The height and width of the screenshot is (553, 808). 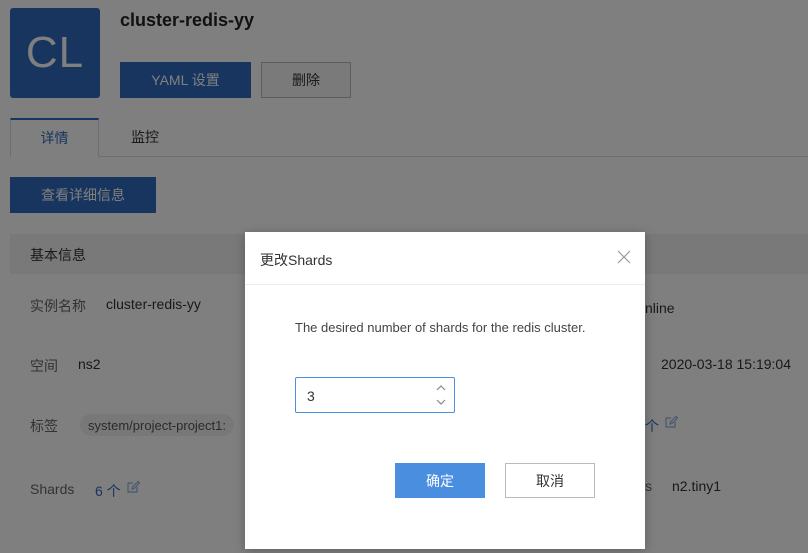 What do you see at coordinates (550, 480) in the screenshot?
I see `cancel-button: 取消` at bounding box center [550, 480].